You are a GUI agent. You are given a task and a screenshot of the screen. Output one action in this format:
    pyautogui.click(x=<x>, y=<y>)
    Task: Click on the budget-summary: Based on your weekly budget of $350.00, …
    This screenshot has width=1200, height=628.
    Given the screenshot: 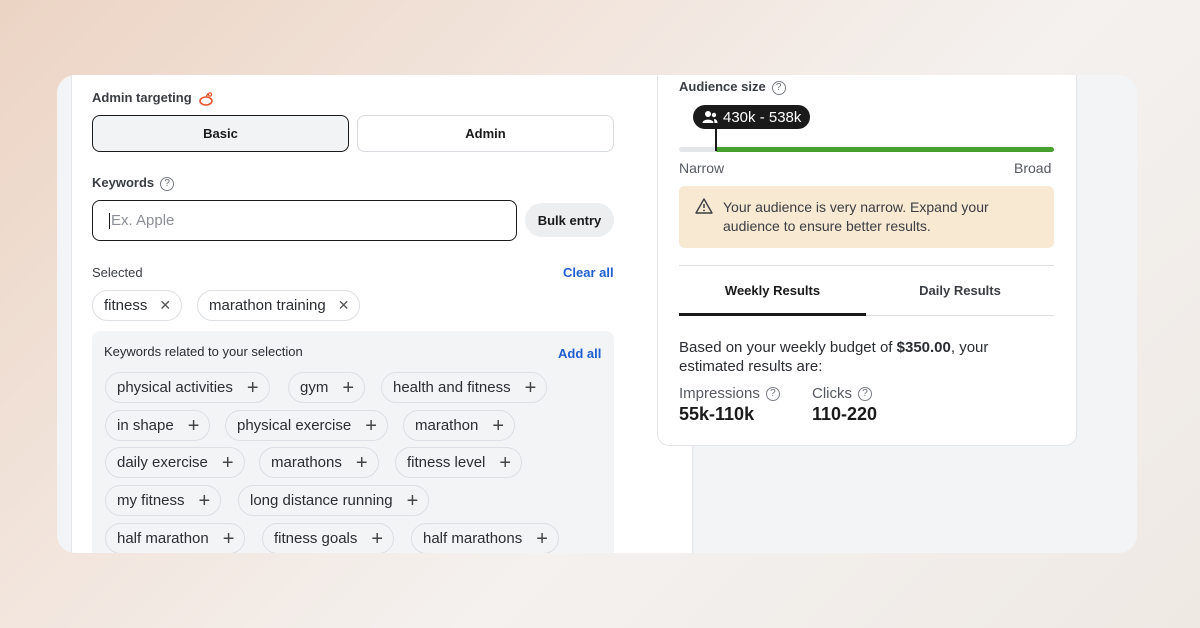 What is the action you would take?
    pyautogui.click(x=834, y=357)
    